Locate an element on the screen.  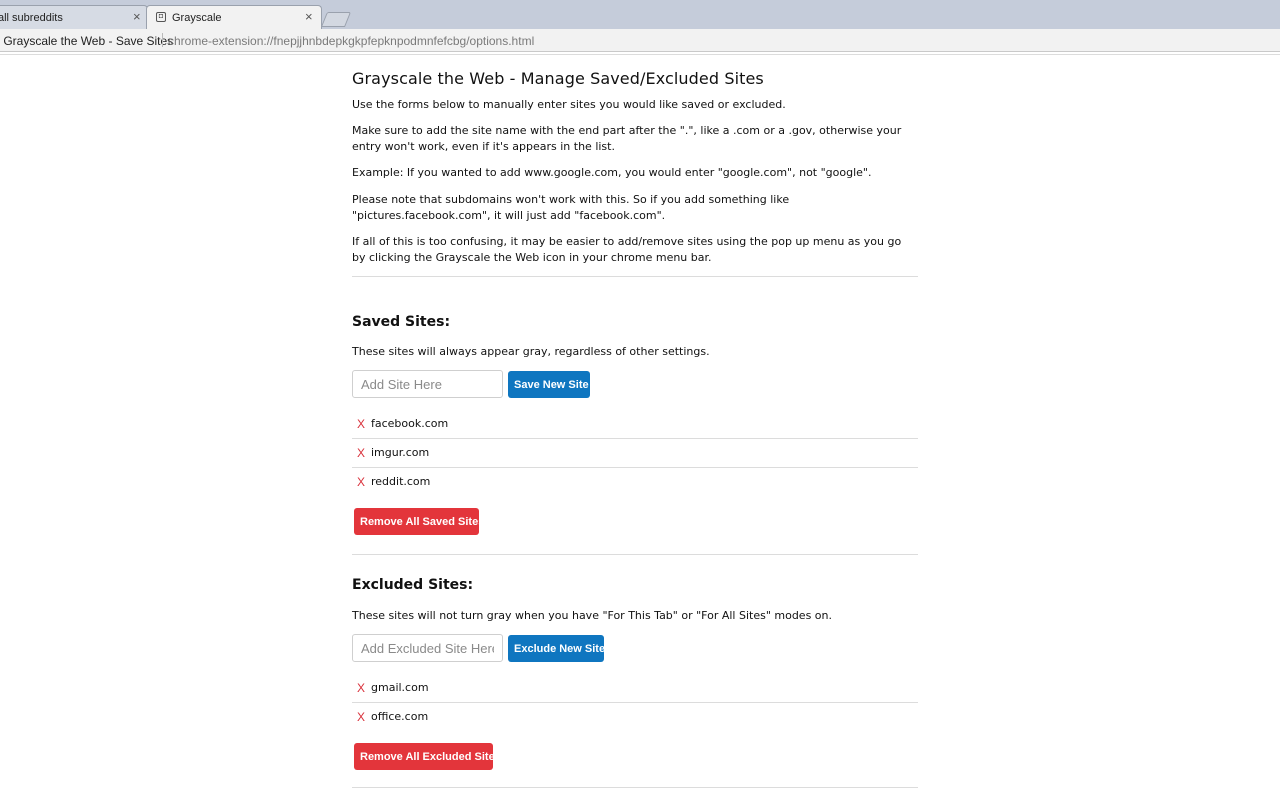
excluded-site-row: X gmail.com is located at coordinates (635, 688).